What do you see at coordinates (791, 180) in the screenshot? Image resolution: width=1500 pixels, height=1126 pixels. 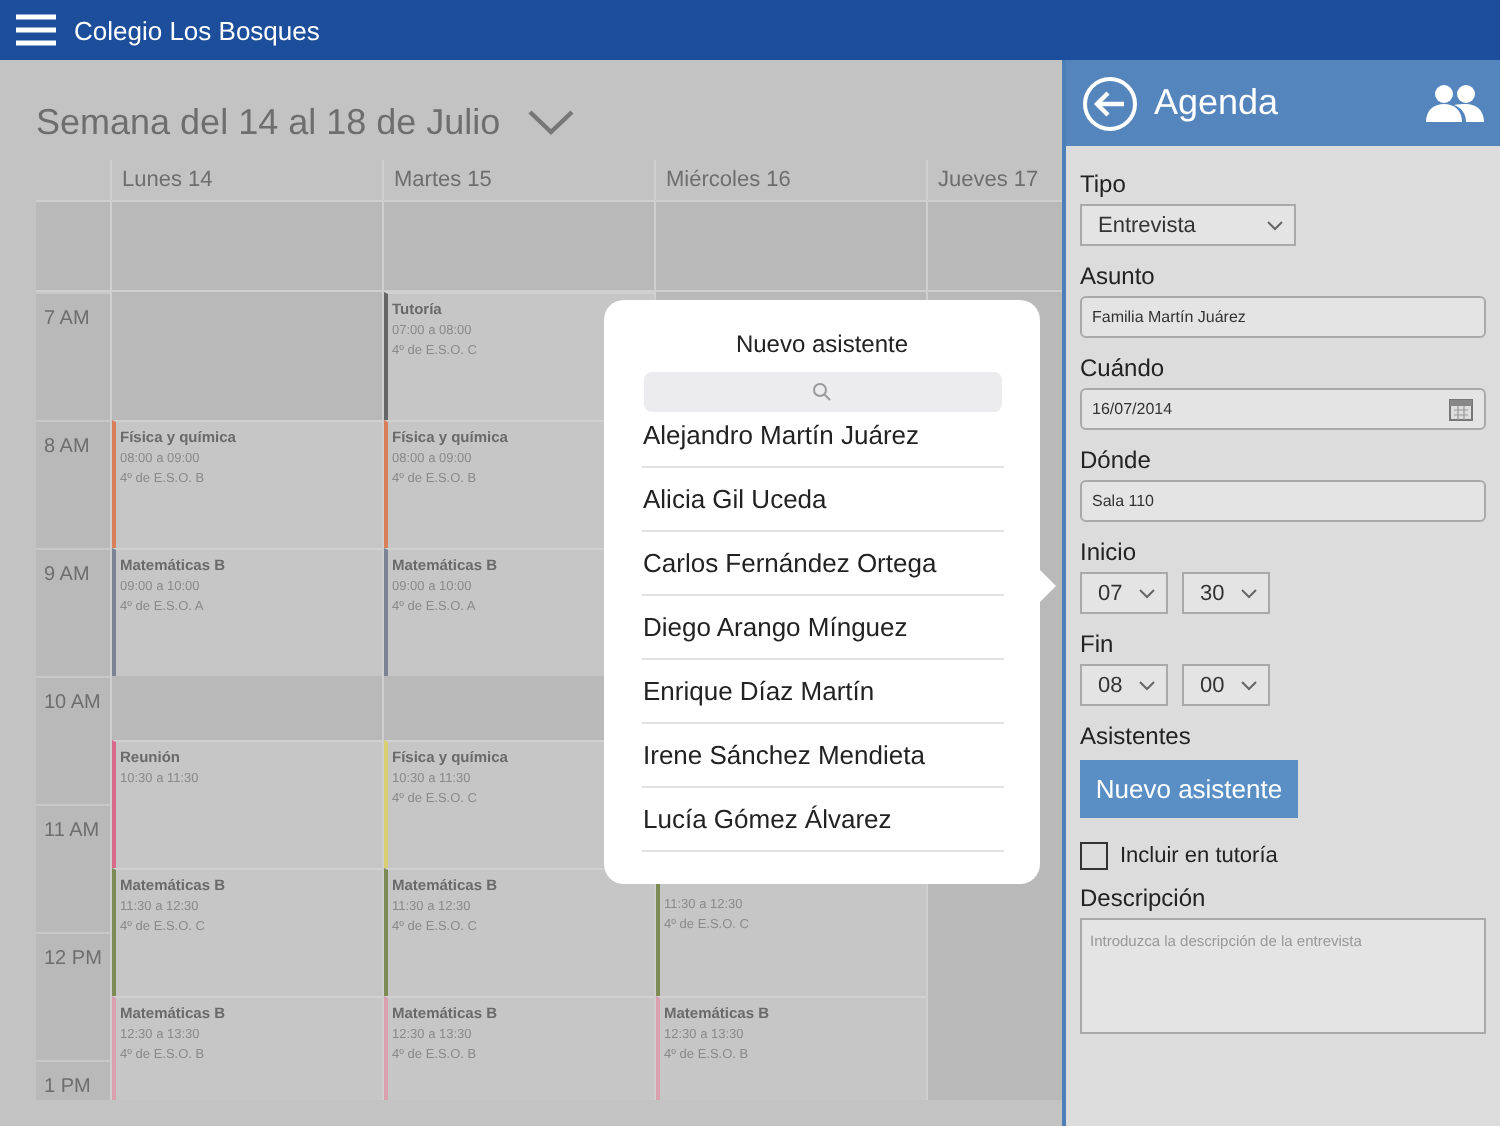 I see `day-header: Miércoles 16` at bounding box center [791, 180].